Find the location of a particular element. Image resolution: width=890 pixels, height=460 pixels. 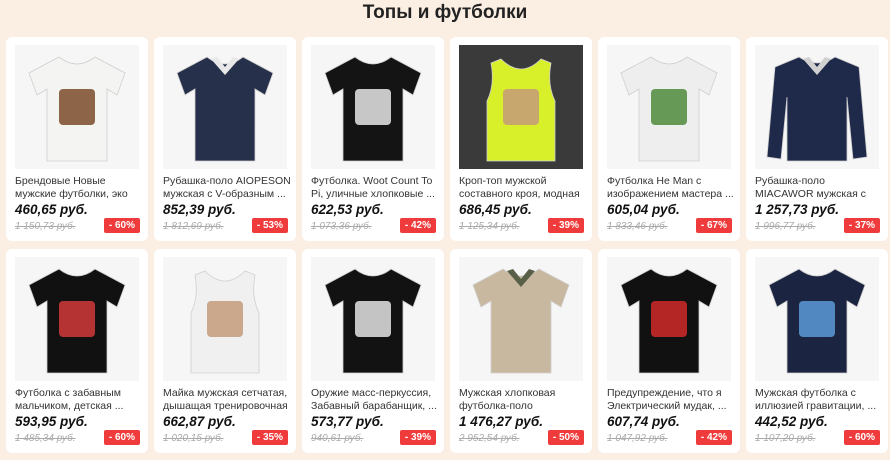

polo-olive-icon is located at coordinates (521, 319).